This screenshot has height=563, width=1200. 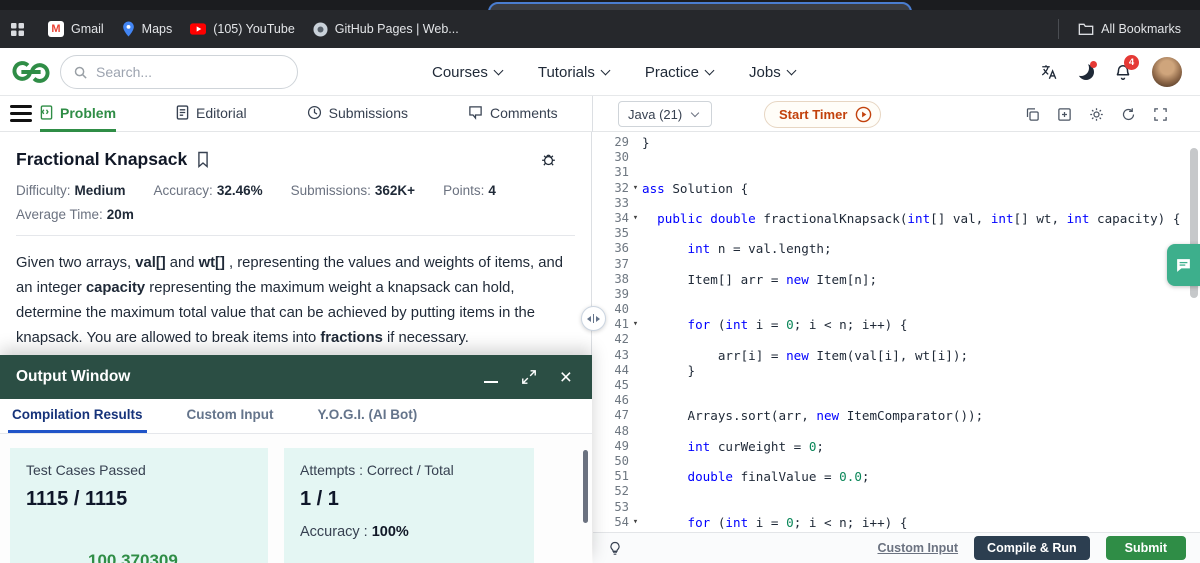 I want to click on code-line: 31, so click(x=896, y=172).